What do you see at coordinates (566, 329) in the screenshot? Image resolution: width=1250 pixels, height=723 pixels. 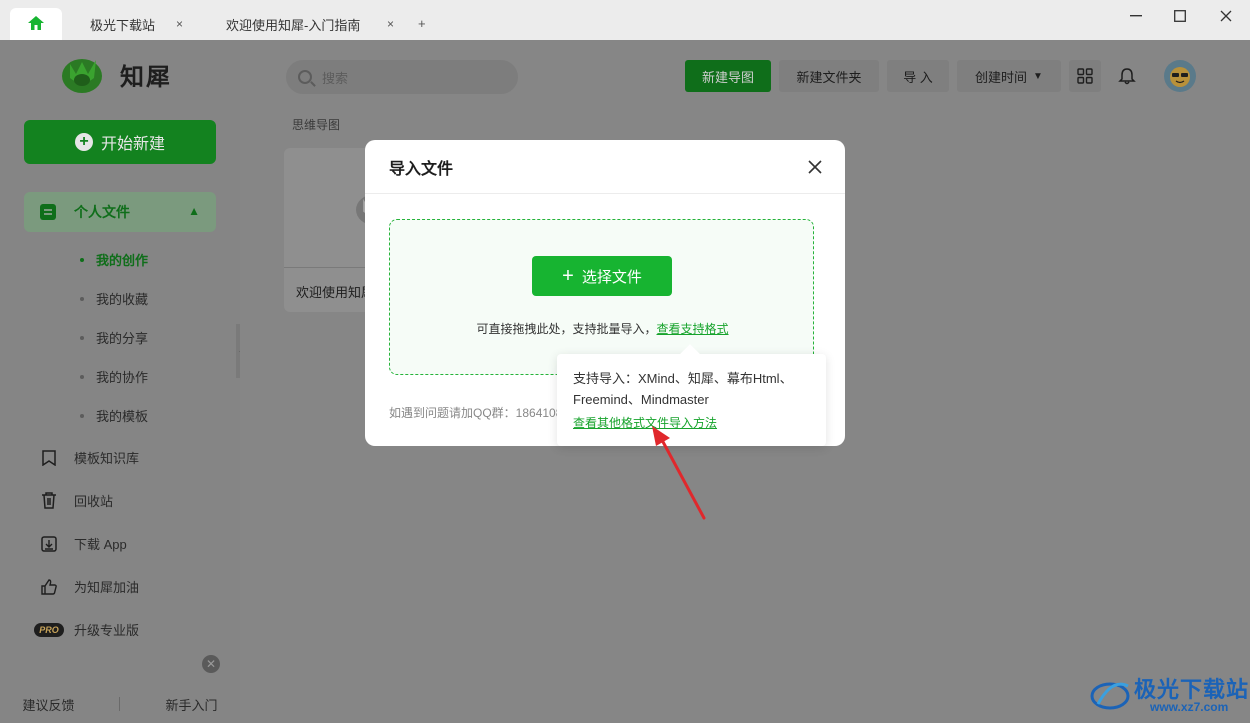 I see `drop-hint-text: 可直接拖拽此处，支持批量导入，` at bounding box center [566, 329].